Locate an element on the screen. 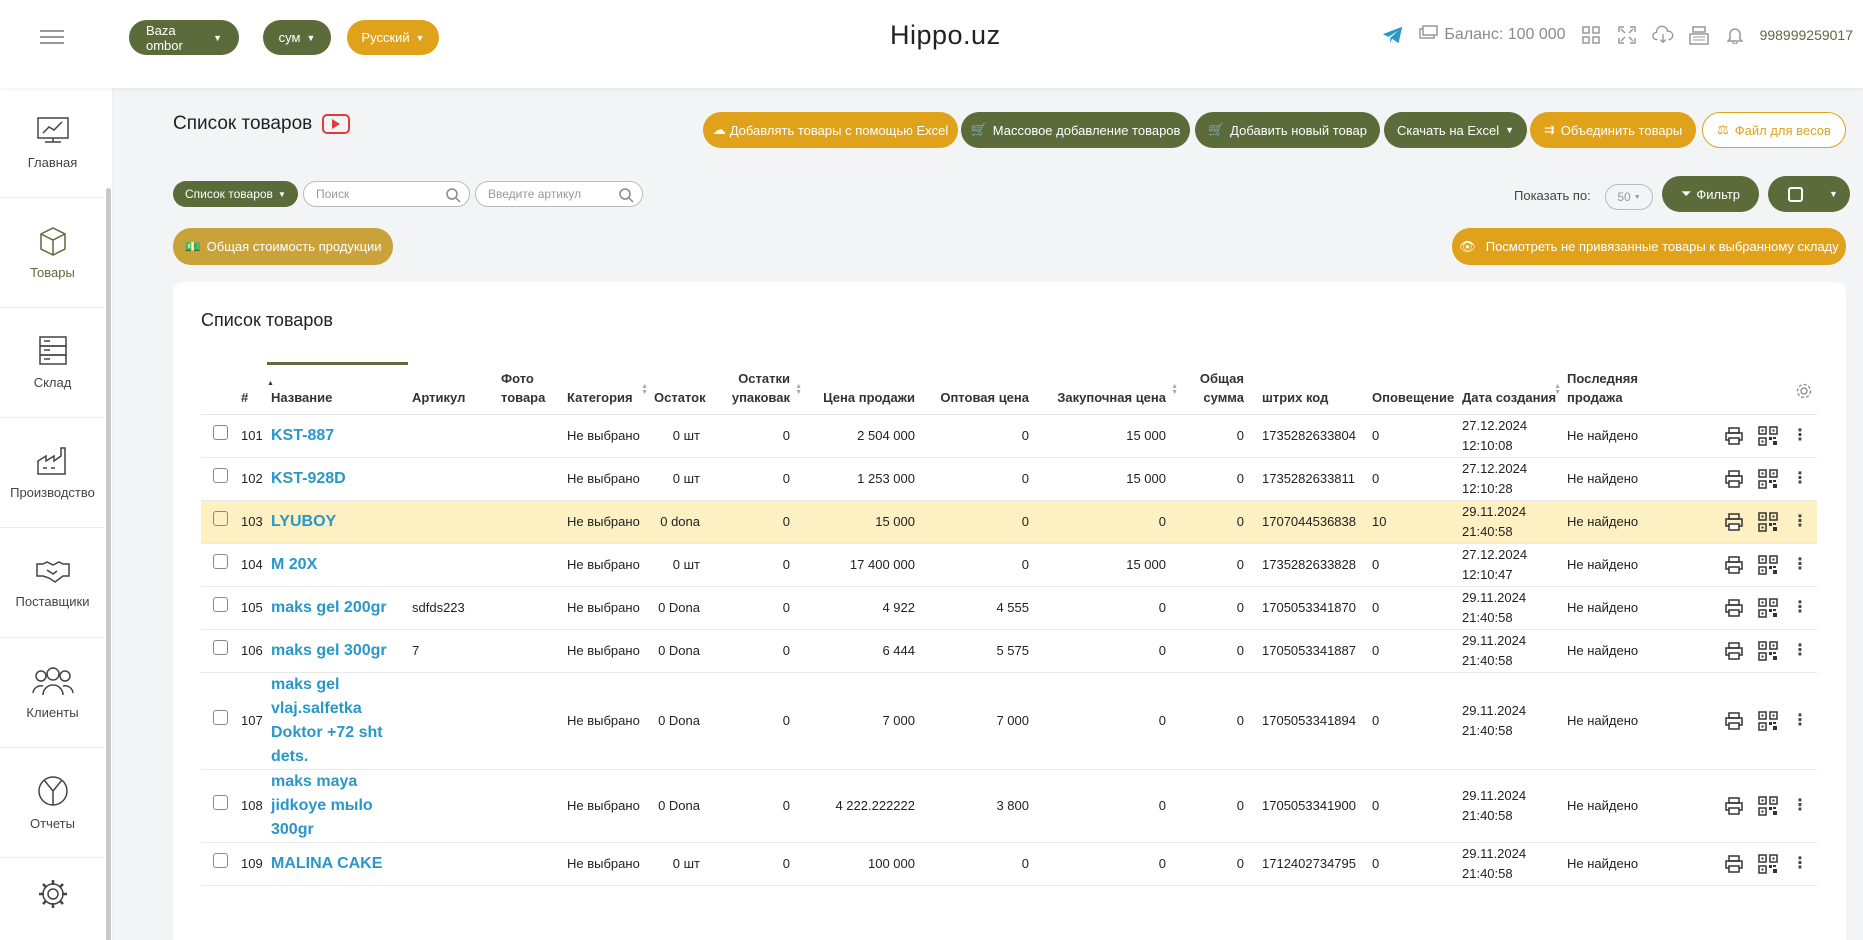 The width and height of the screenshot is (1863, 940). product-name-link: maks gel 300gr is located at coordinates (337, 651).